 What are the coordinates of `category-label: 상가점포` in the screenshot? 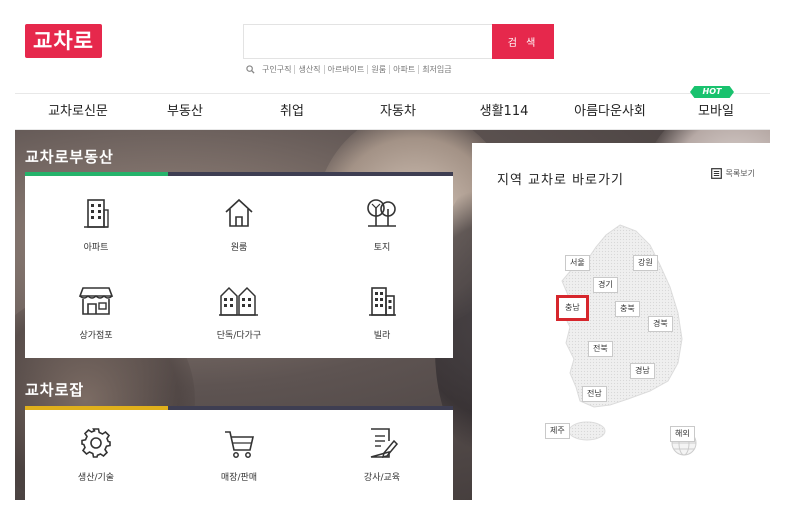 It's located at (96, 336).